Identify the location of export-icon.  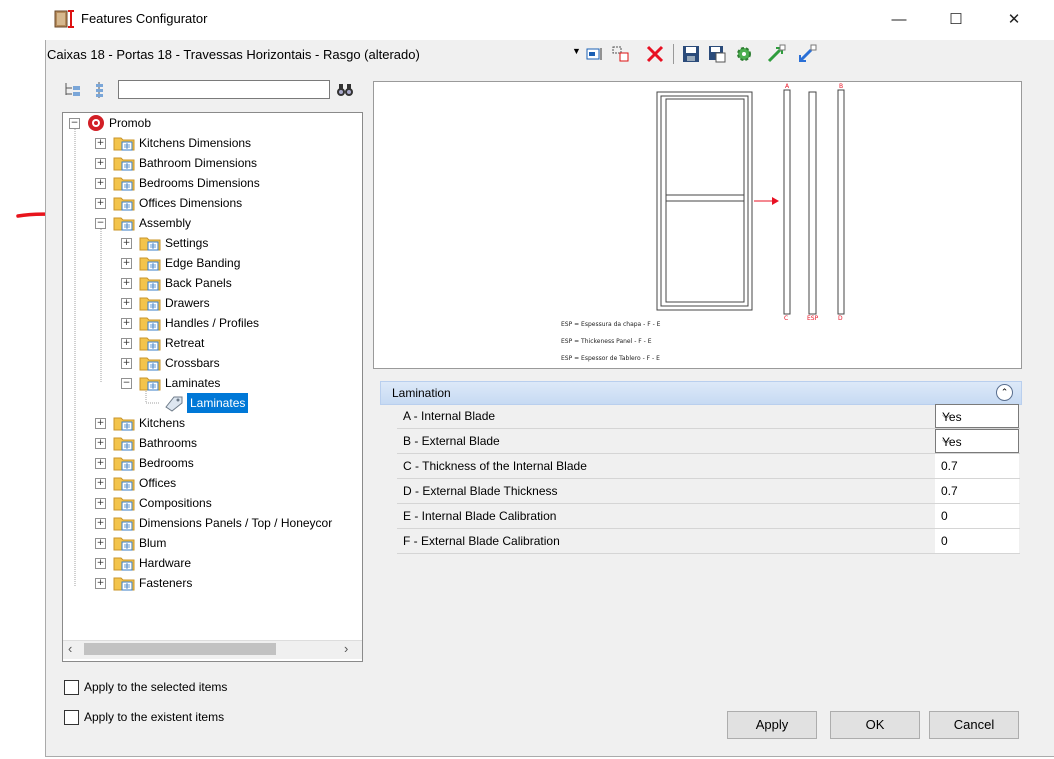
(776, 54).